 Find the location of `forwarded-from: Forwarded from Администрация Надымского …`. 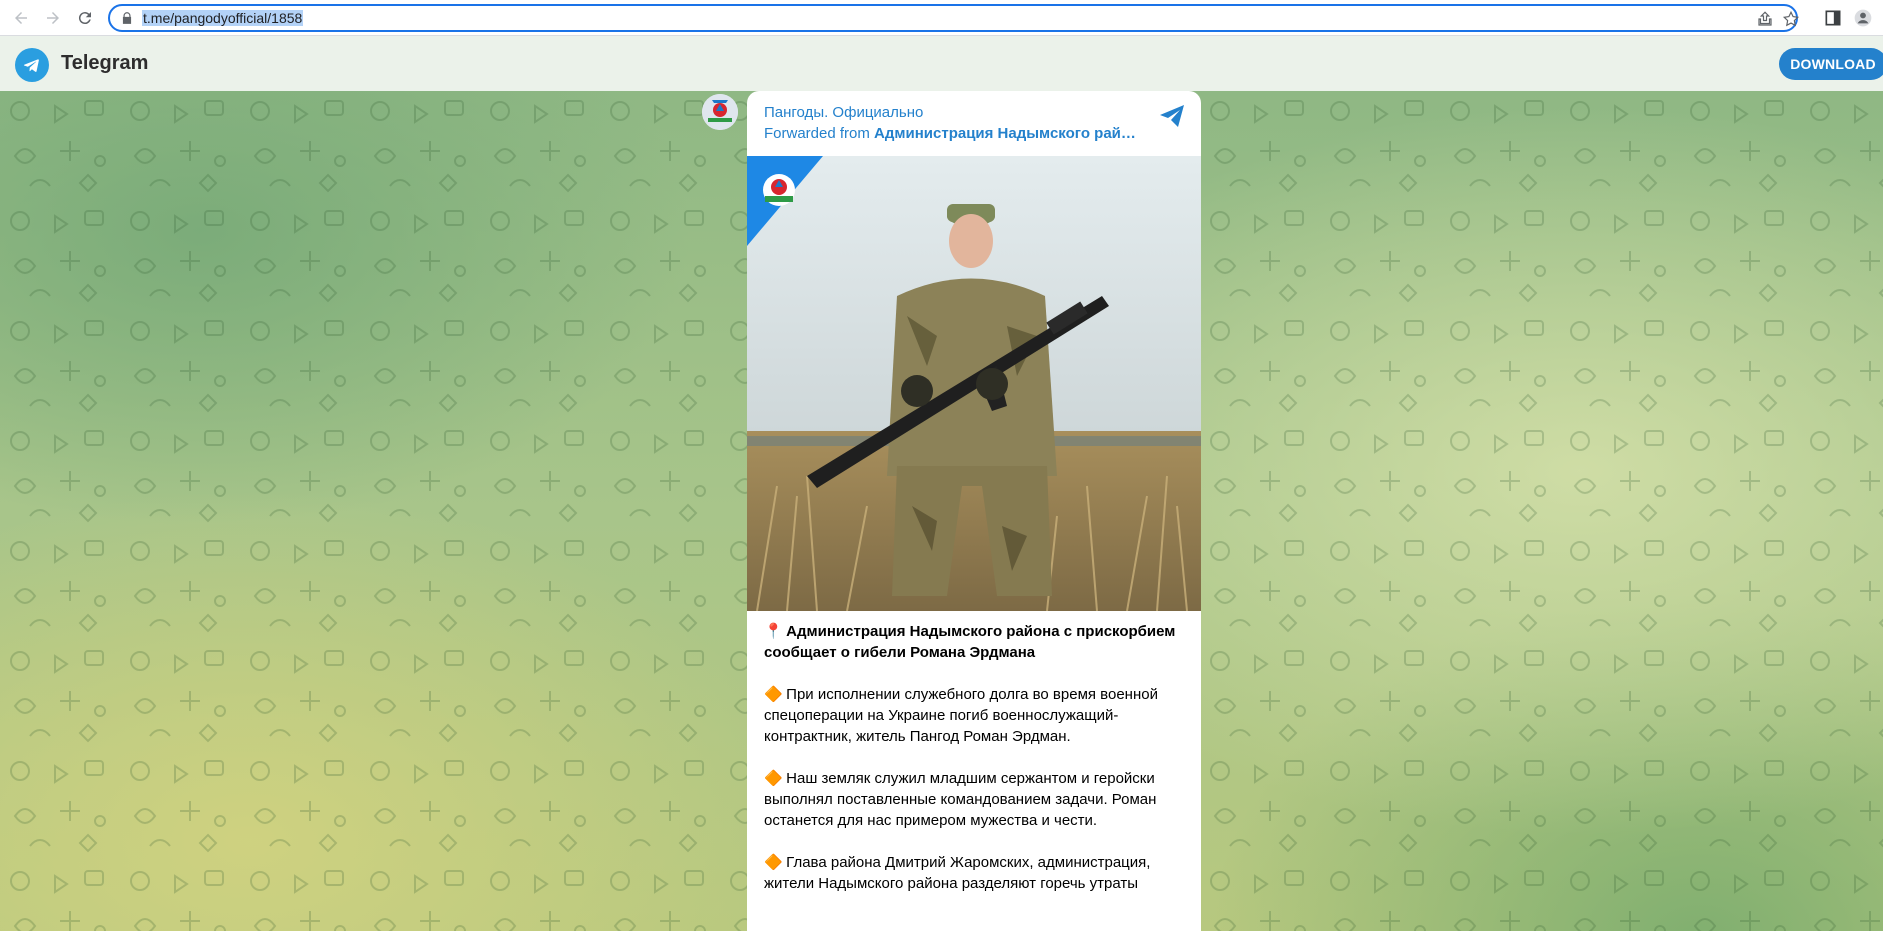

forwarded-from: Forwarded from Администрация Надымского … is located at coordinates (959, 133).